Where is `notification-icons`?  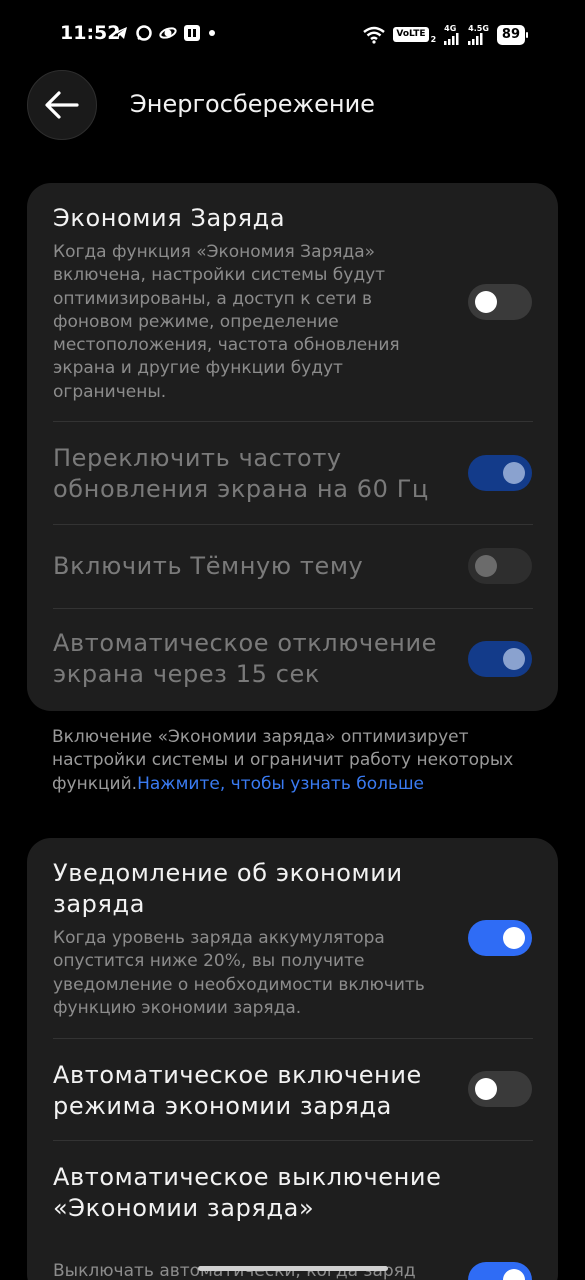
notification-icons is located at coordinates (163, 33).